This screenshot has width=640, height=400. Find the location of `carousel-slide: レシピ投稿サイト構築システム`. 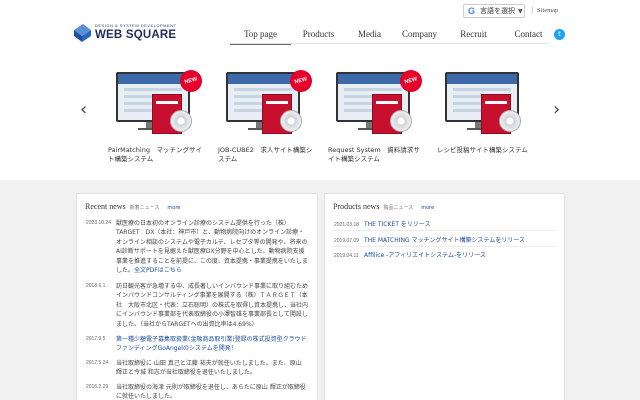

carousel-slide: レシピ投稿サイト構築システム is located at coordinates (485, 111).